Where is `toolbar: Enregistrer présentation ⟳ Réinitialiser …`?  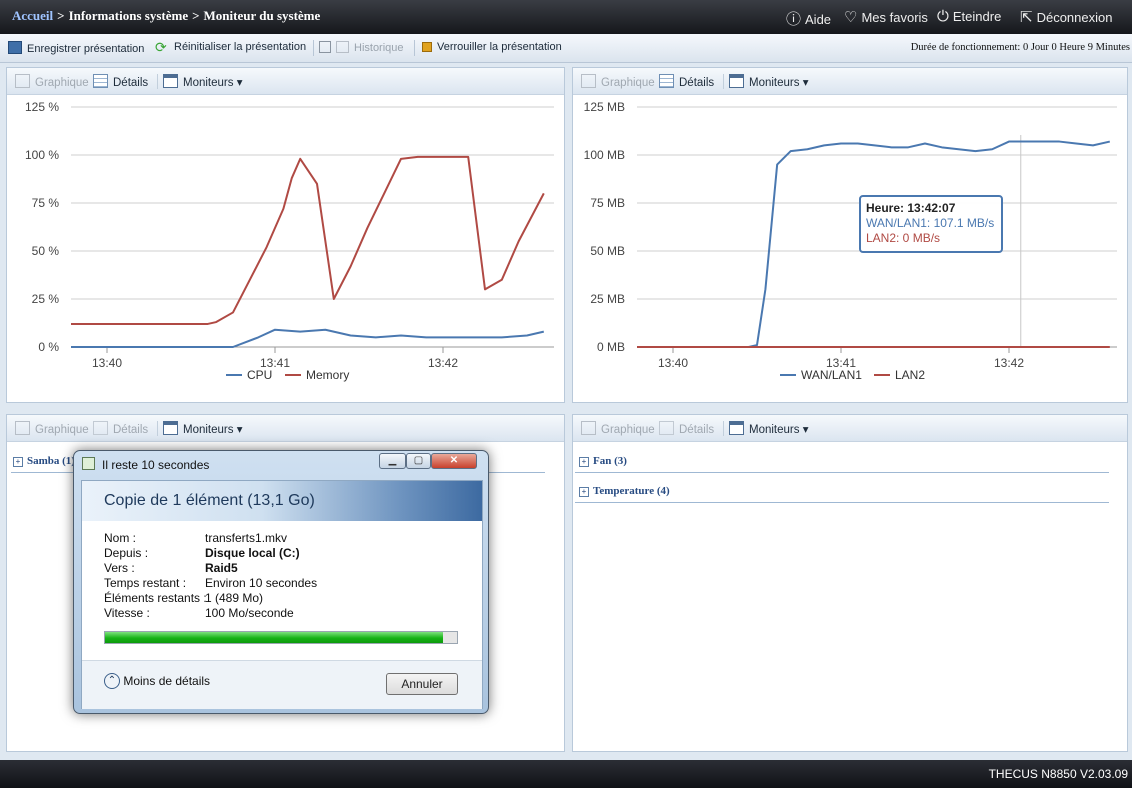 toolbar: Enregistrer présentation ⟳ Réinitialiser … is located at coordinates (566, 48).